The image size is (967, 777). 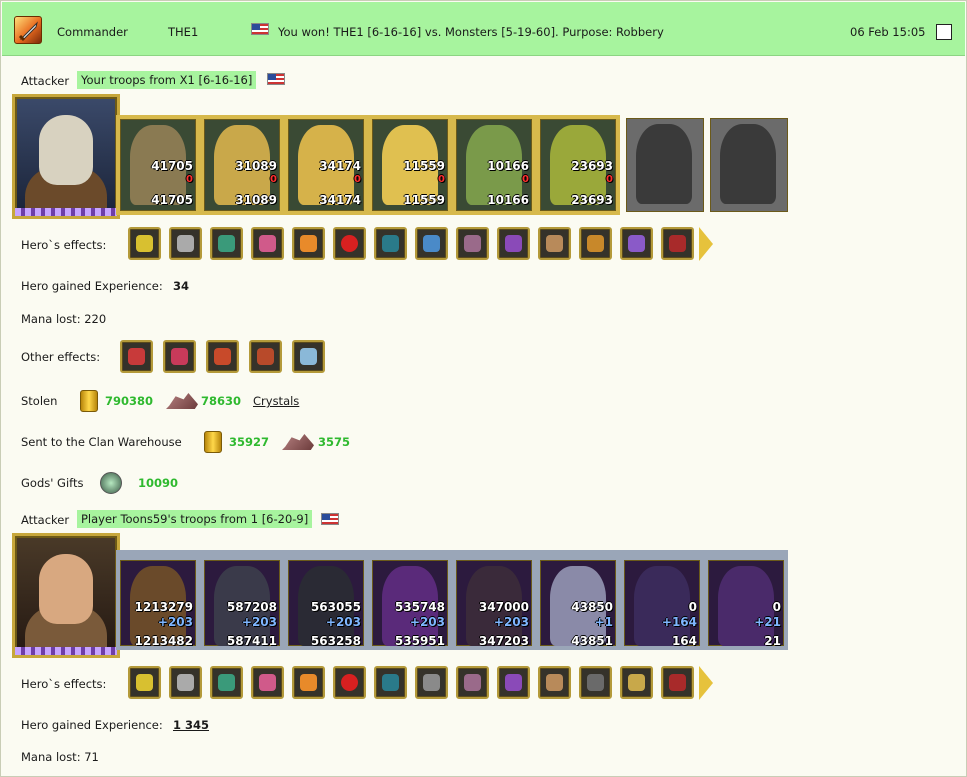 I want to click on exp-value: 34, so click(x=181, y=286).